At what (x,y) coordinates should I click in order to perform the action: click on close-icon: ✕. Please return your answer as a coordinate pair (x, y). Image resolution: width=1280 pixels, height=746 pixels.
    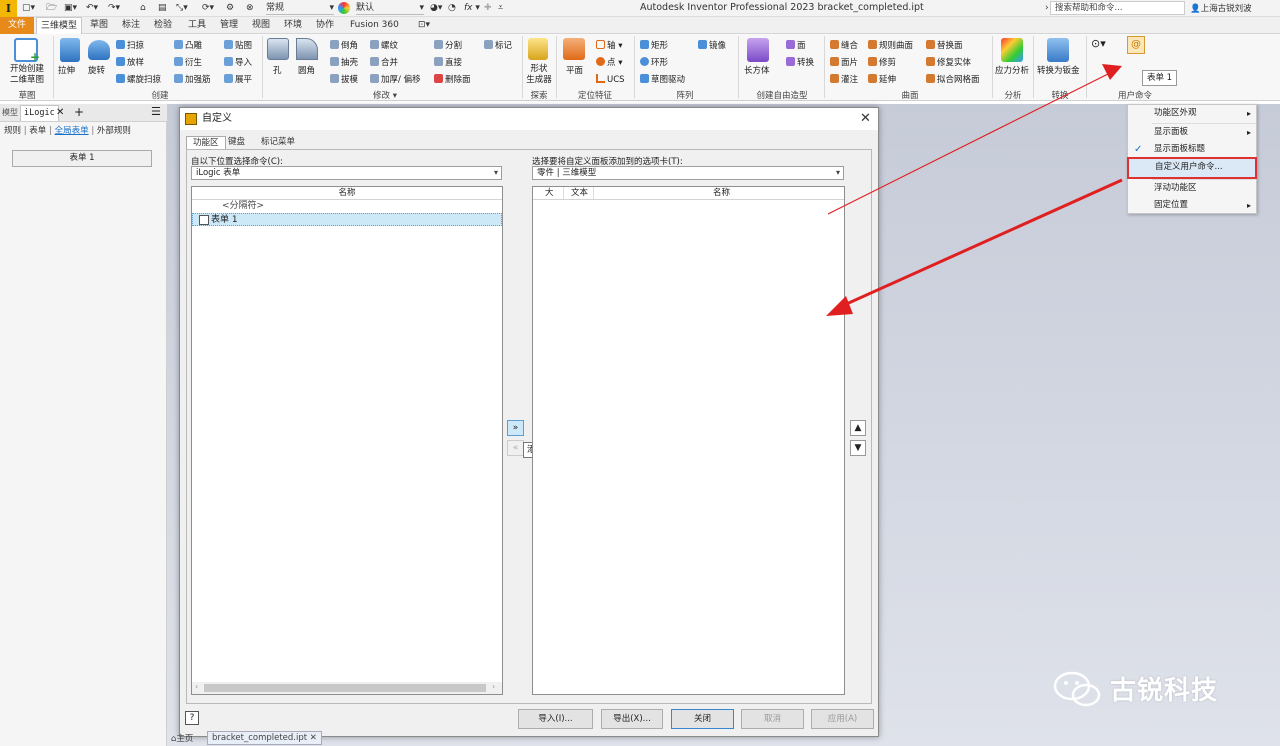
    Looking at the image, I should click on (313, 738).